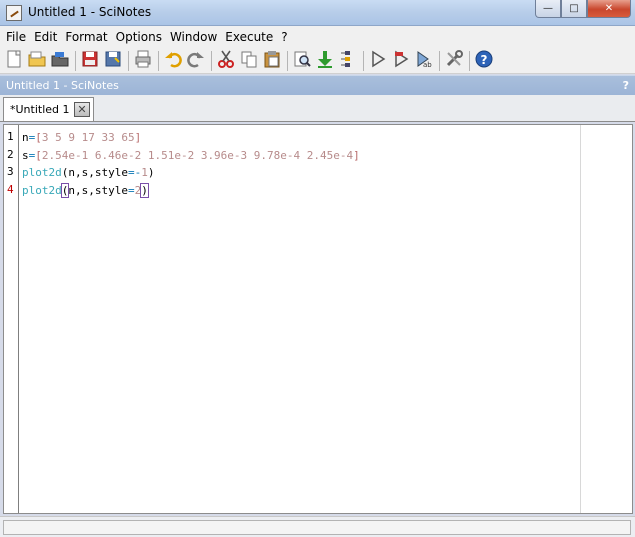 Image resolution: width=635 pixels, height=537 pixels. What do you see at coordinates (11, 319) in the screenshot?
I see `line-number-gutter: 1 2 3 4` at bounding box center [11, 319].